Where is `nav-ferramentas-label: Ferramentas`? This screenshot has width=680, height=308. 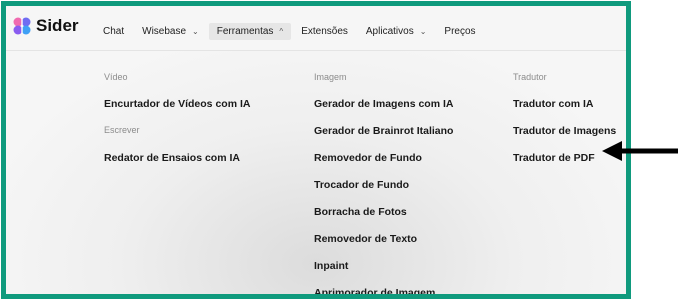
nav-ferramentas-label: Ferramentas is located at coordinates (245, 31).